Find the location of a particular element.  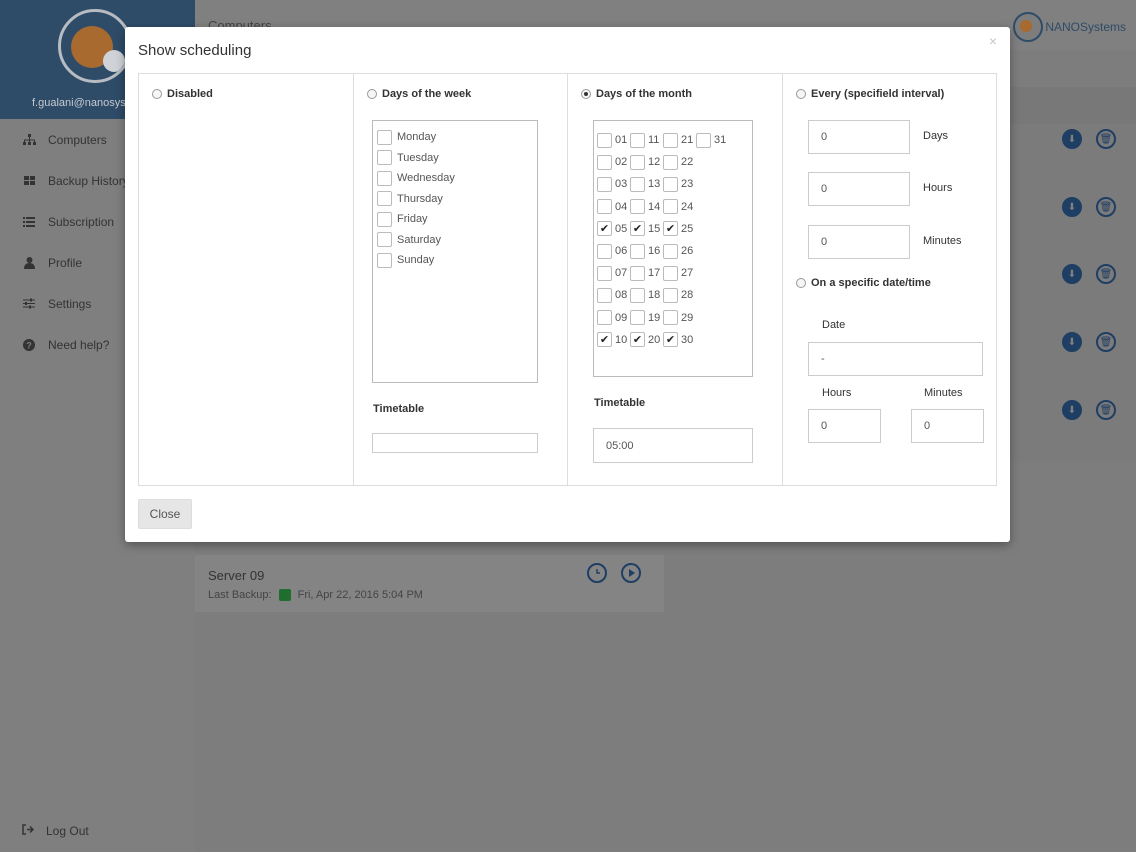

month-day-item: ✔ 30 is located at coordinates (679, 340).